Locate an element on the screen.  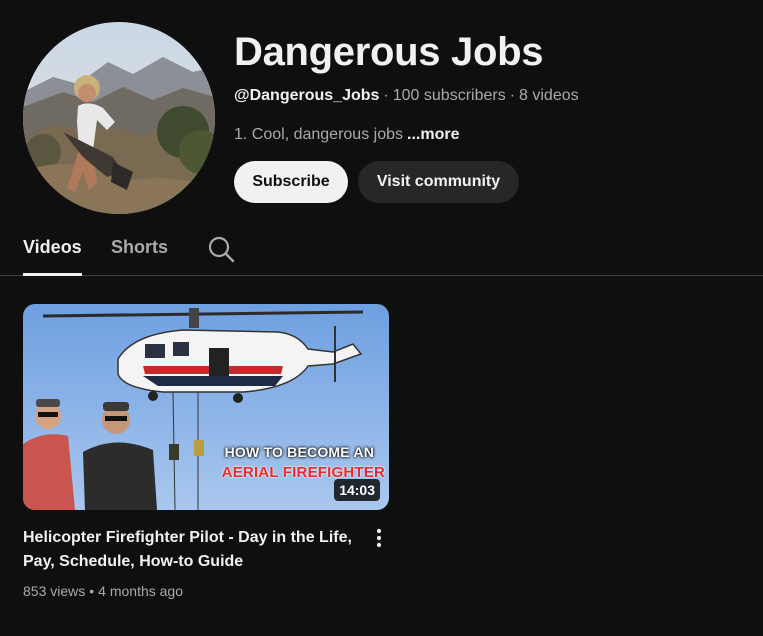
tab-label: Shorts is located at coordinates (140, 247).